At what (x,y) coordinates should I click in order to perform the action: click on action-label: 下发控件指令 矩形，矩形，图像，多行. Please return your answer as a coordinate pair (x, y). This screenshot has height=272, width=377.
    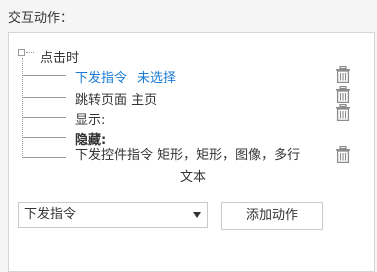
    Looking at the image, I should click on (188, 155).